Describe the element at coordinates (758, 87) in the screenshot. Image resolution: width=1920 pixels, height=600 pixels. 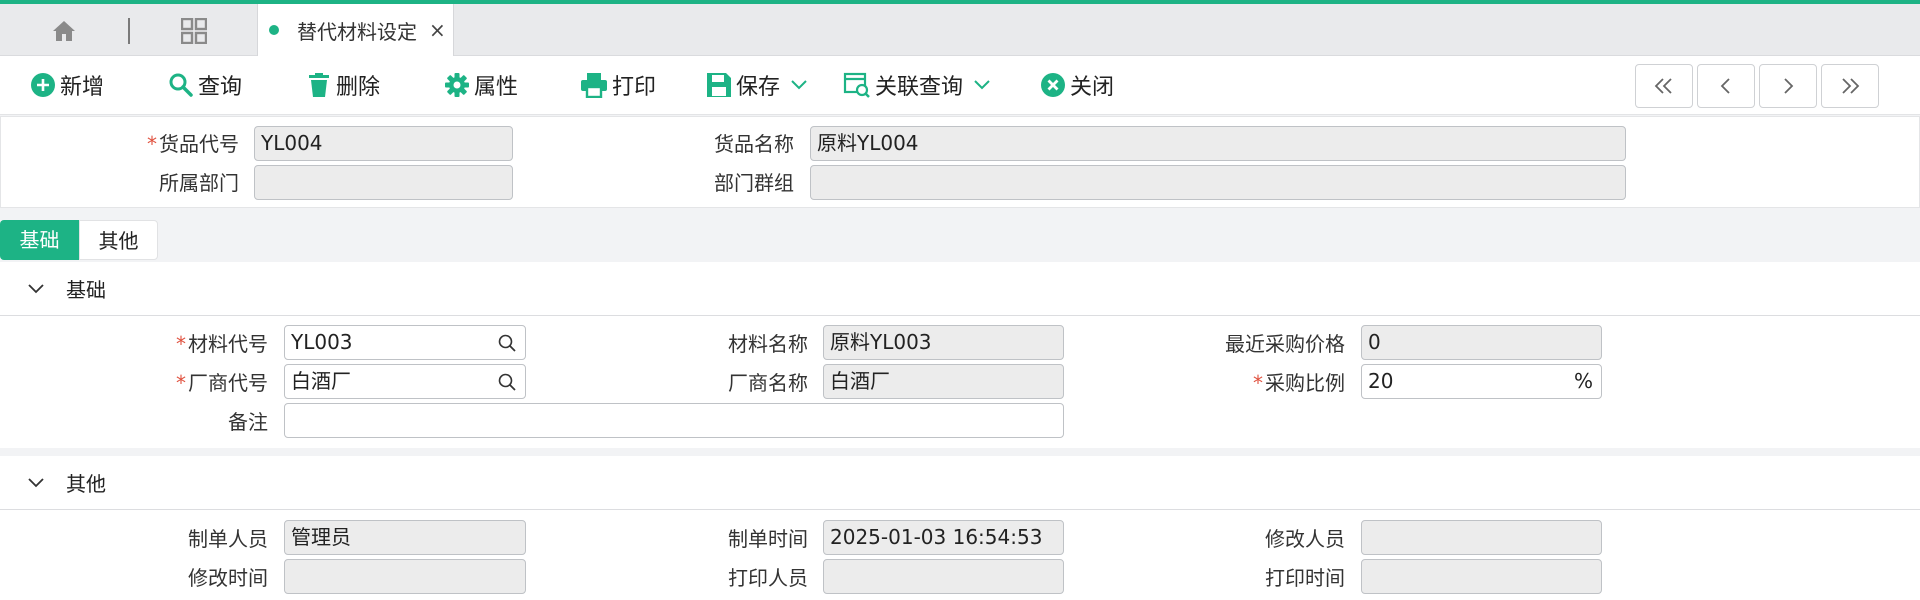
I see `save-label: 保存` at that location.